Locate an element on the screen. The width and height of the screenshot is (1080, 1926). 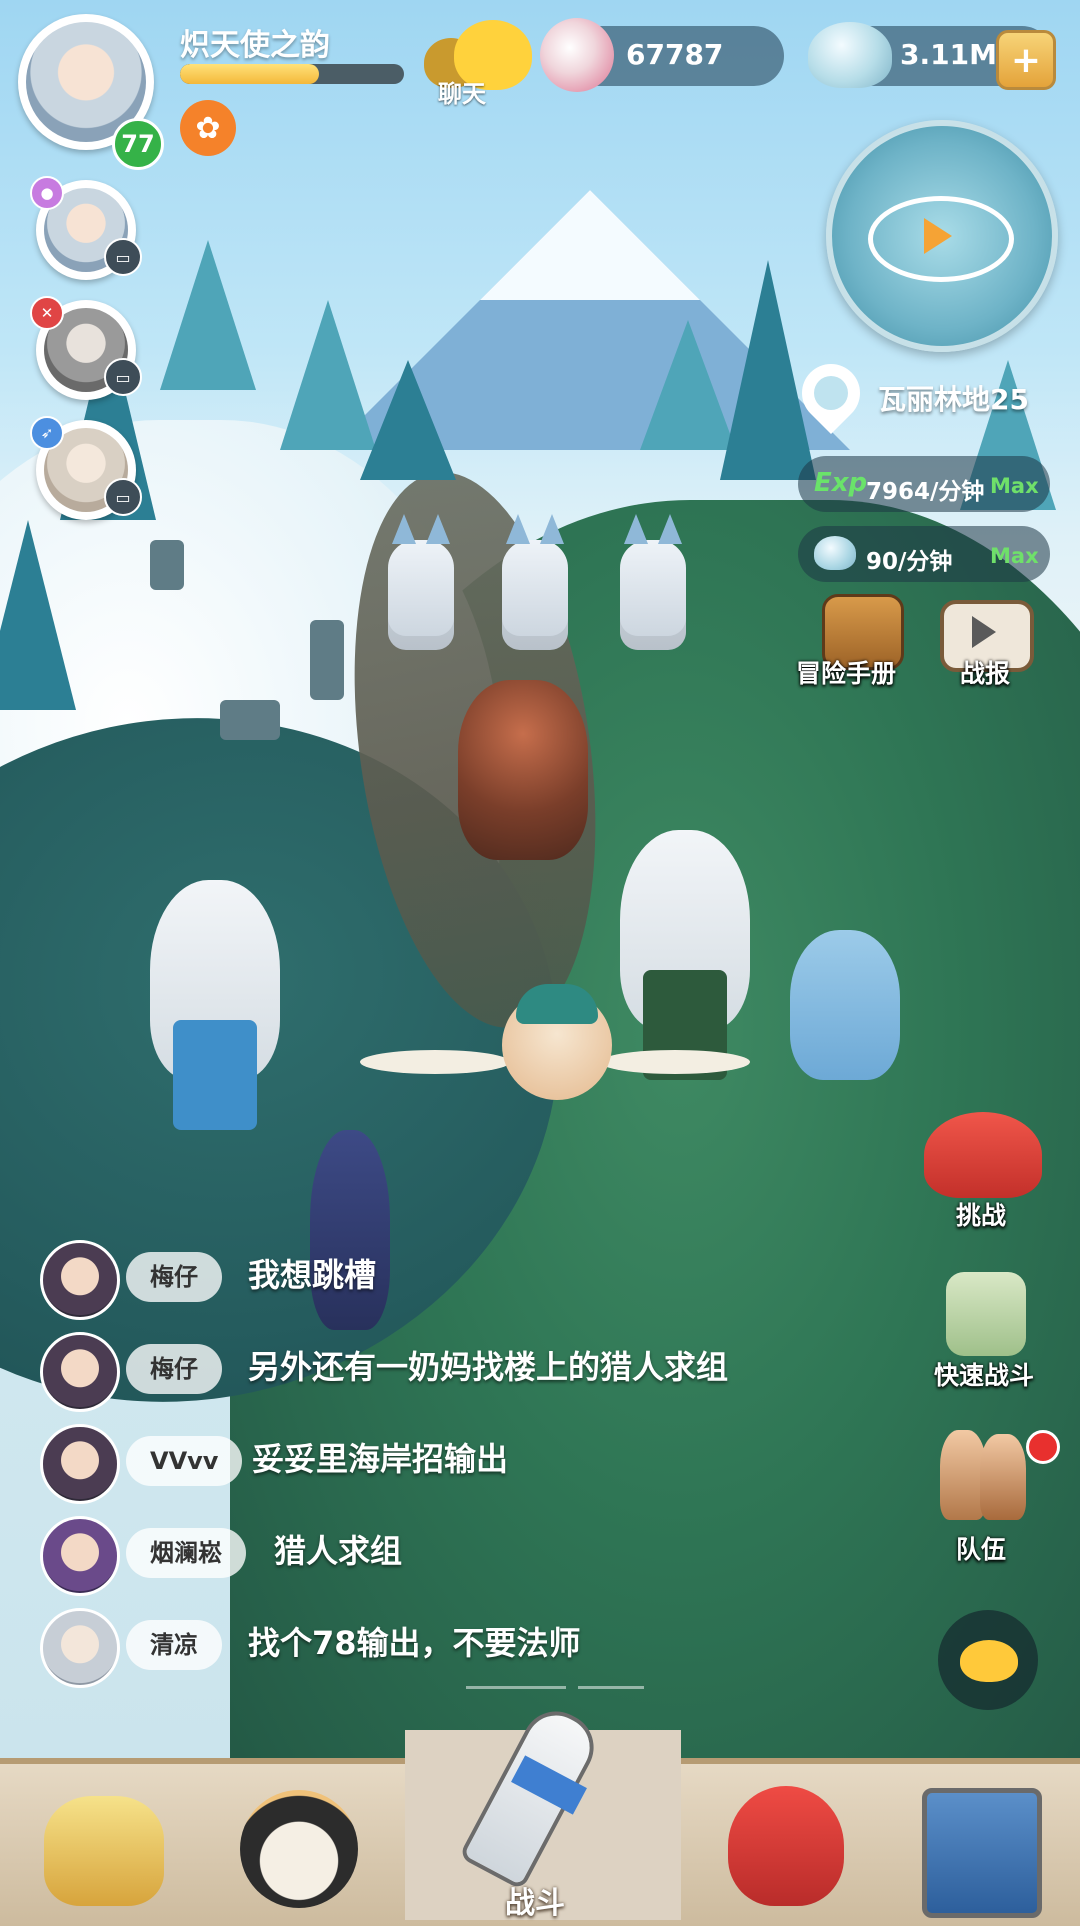
team-button is located at coordinates (986, 1481).